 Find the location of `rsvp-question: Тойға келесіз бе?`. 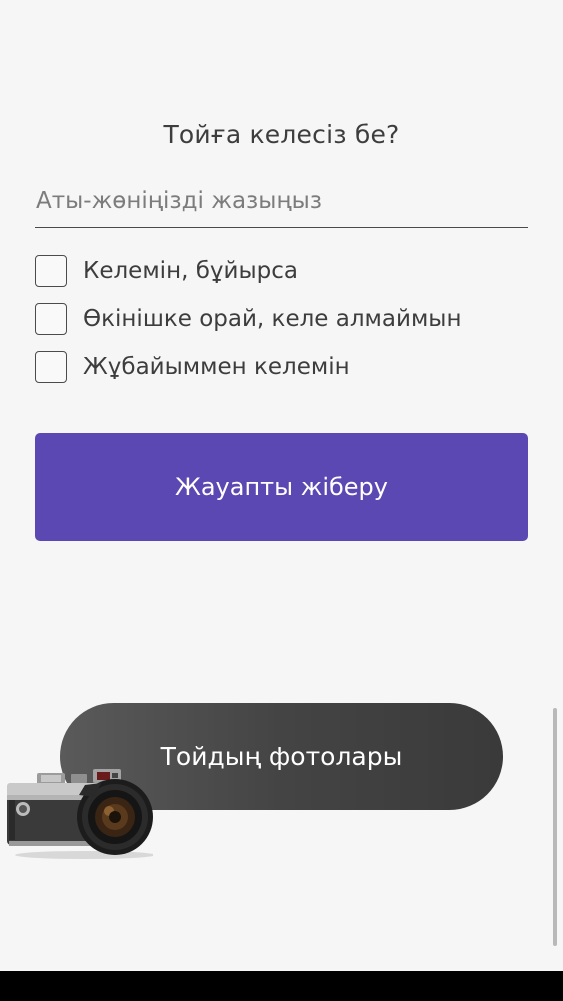

rsvp-question: Тойға келесіз бе? is located at coordinates (281, 134).